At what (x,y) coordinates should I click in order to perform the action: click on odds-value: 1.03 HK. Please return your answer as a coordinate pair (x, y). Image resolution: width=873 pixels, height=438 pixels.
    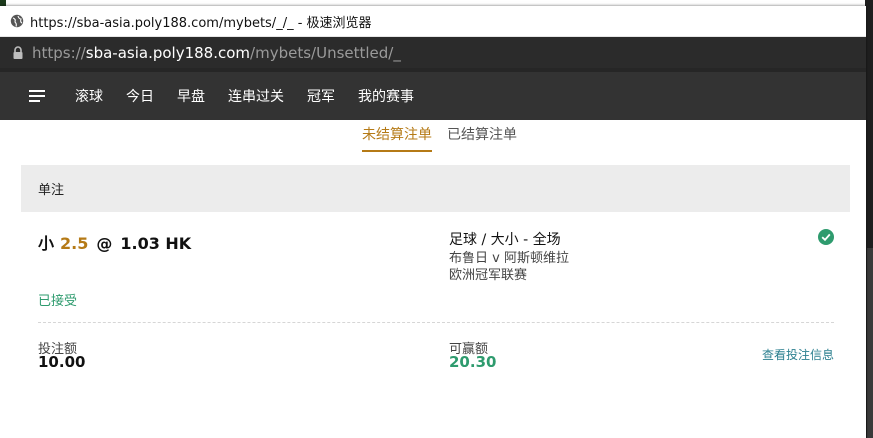
    Looking at the image, I should click on (156, 243).